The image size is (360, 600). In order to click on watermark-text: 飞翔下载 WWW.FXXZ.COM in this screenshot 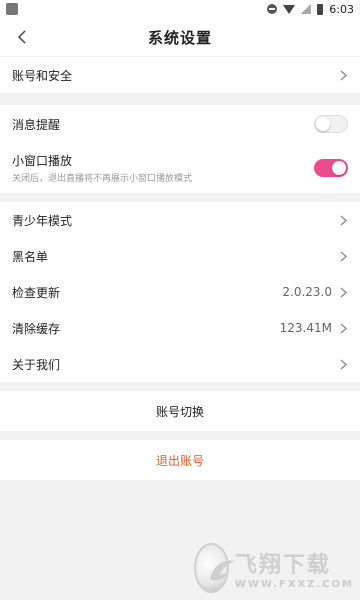, I will do `click(294, 568)`.